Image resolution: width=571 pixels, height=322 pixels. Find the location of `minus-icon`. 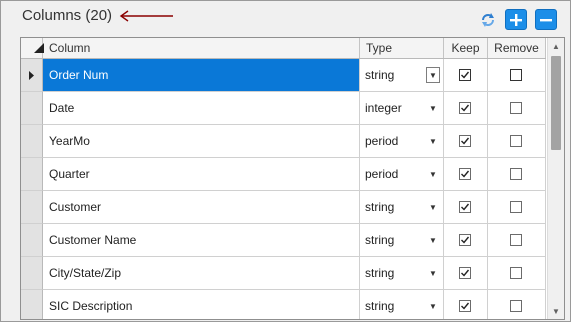

minus-icon is located at coordinates (546, 19).